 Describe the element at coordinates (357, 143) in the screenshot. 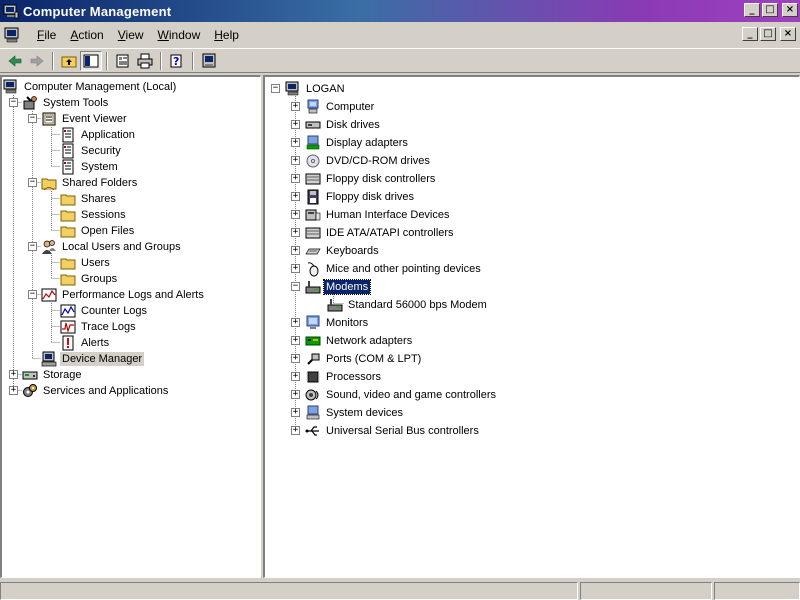

I see `device-category-display-adapters: Display adapters` at that location.